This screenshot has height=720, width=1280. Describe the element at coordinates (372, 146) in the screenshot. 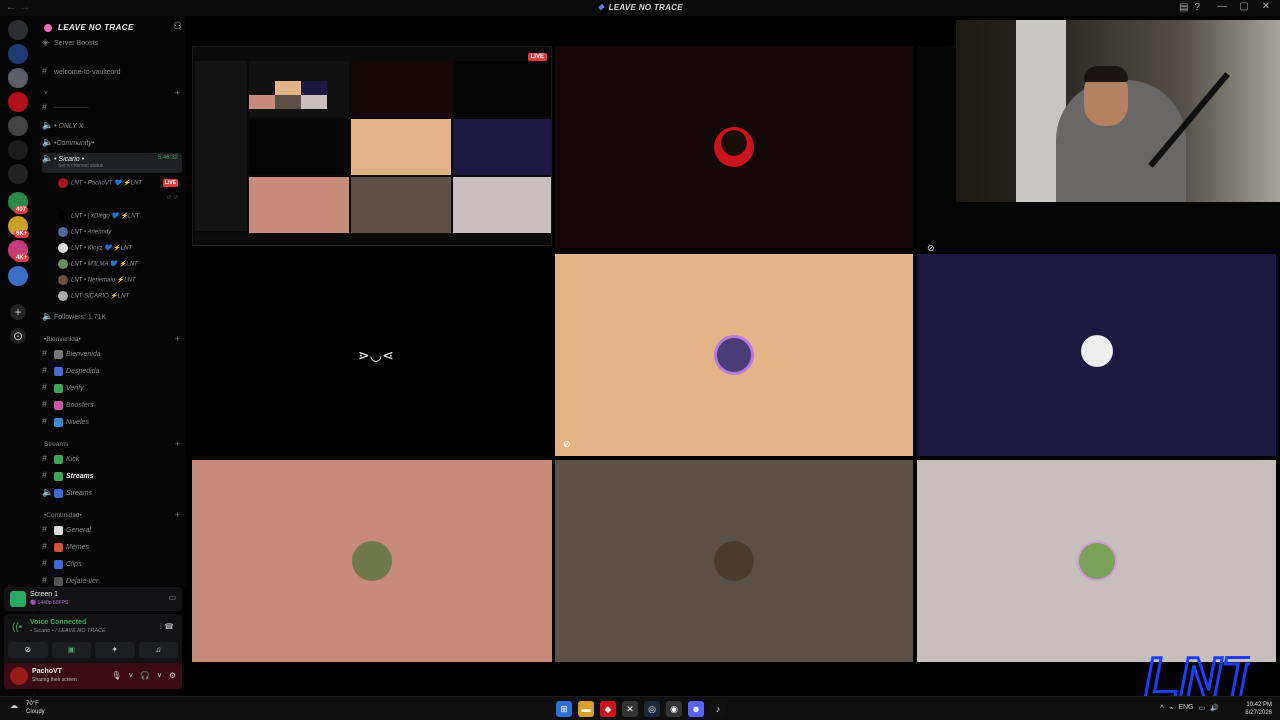

I see `screen-share-tile: LIVE` at that location.